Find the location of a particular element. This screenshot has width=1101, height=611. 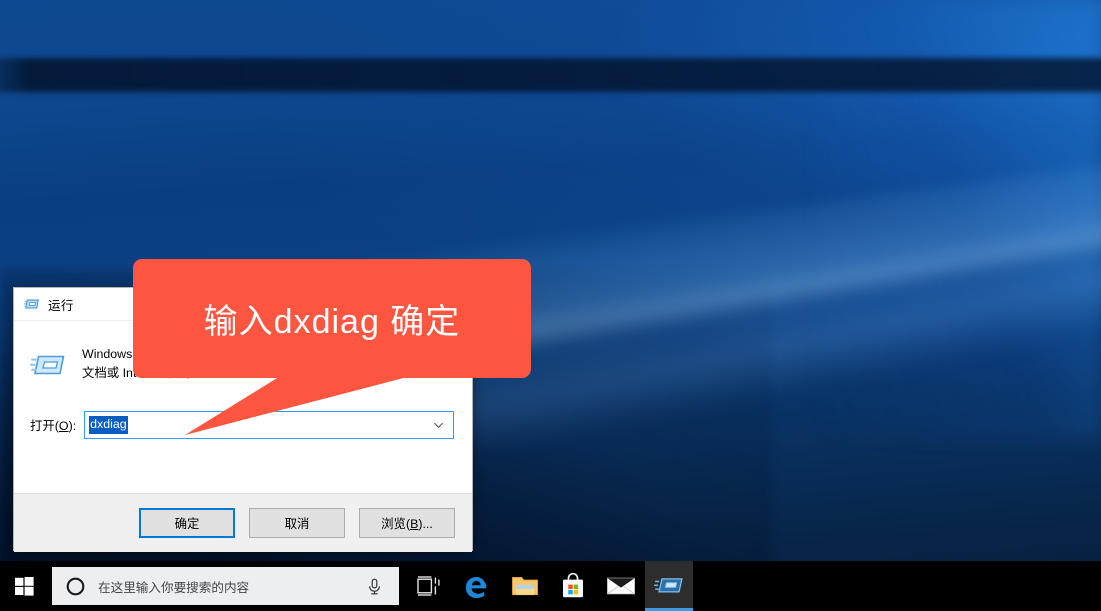

taskbar-item-run is located at coordinates (669, 586).